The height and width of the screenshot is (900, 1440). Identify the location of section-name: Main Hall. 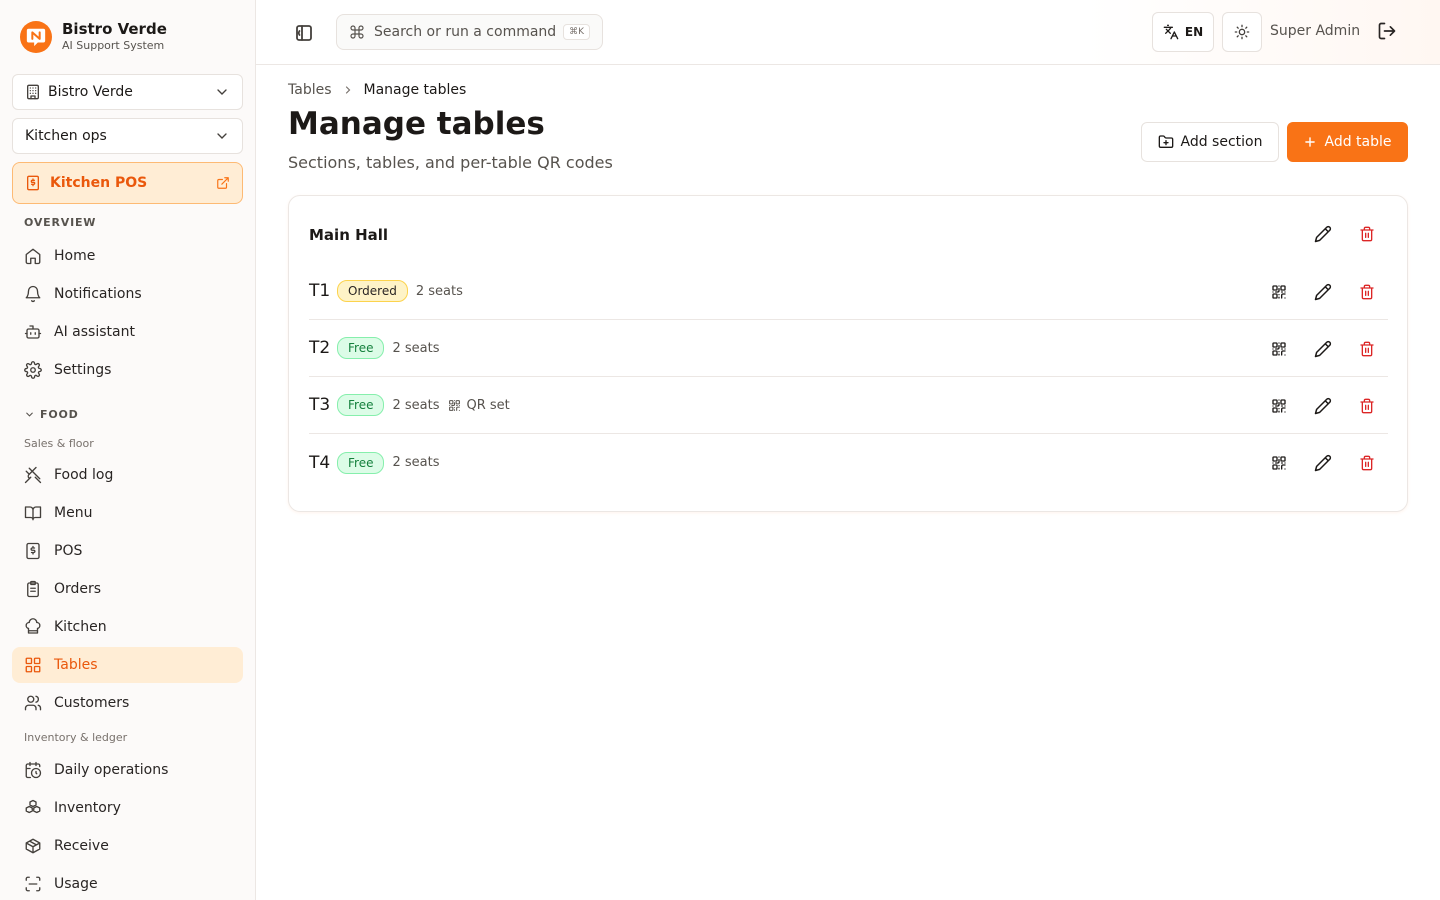
(349, 235).